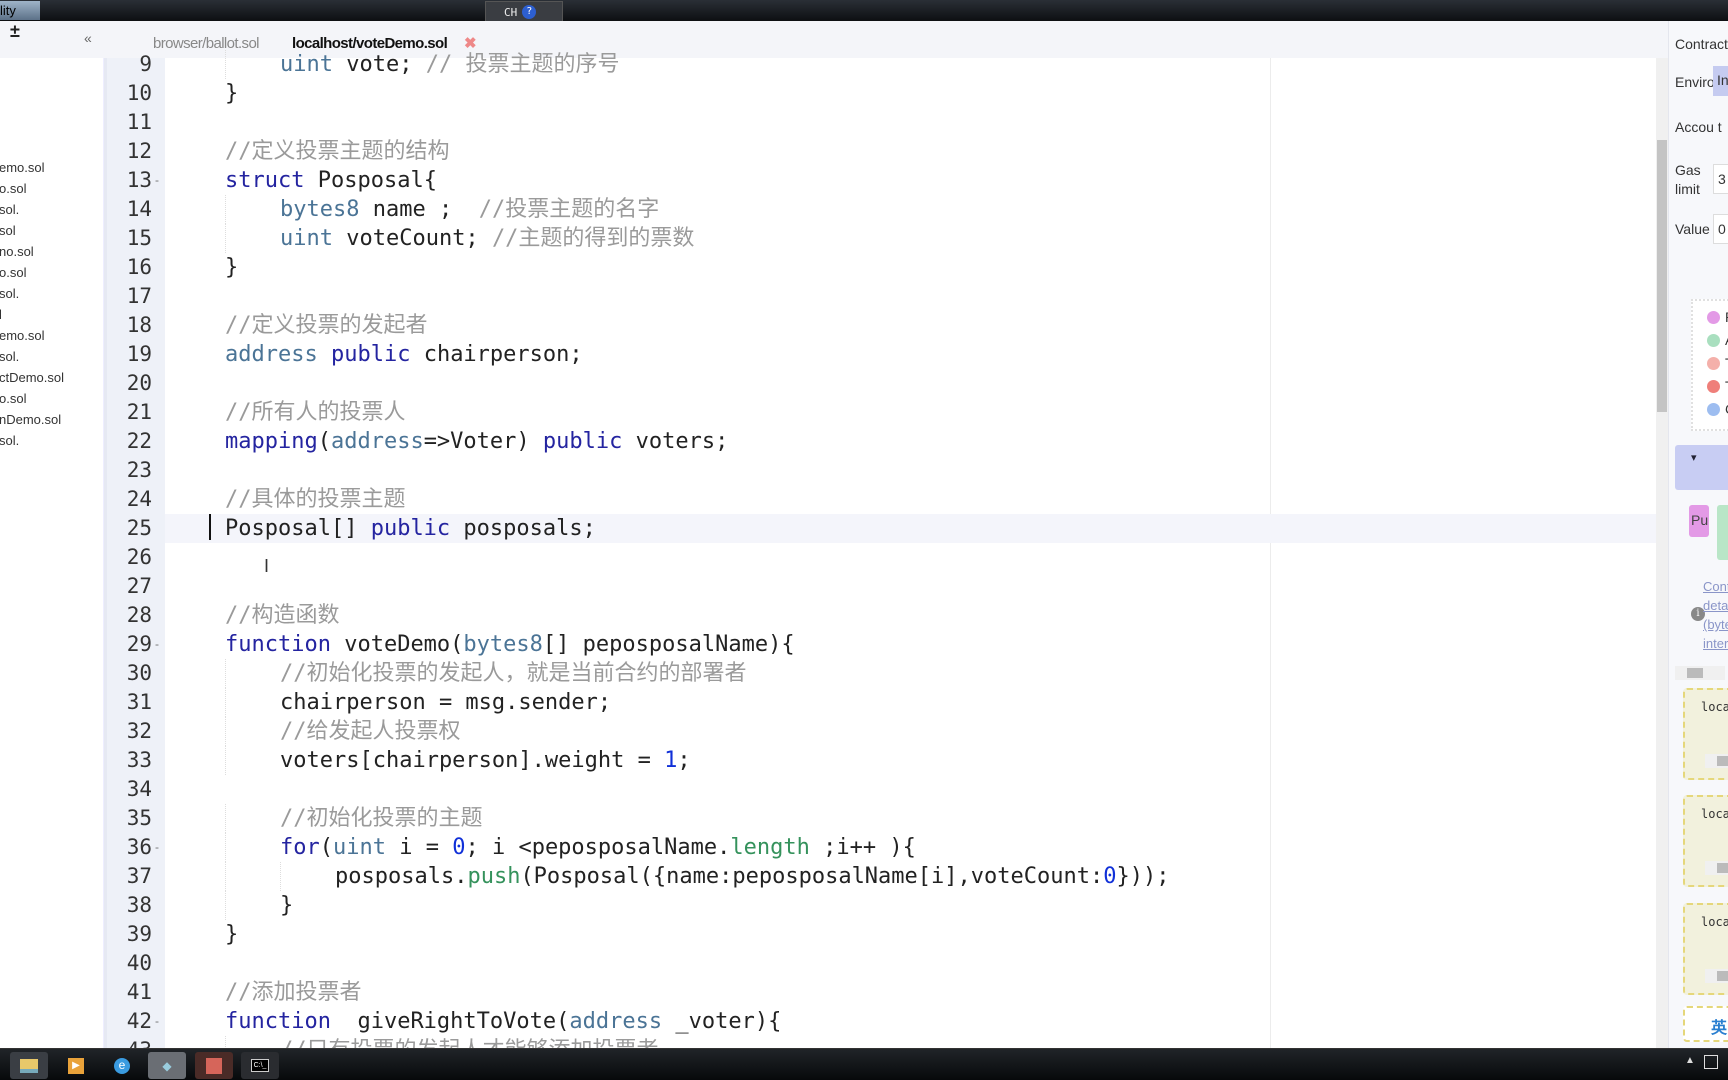  Describe the element at coordinates (910, 441) in the screenshot. I see `code-line: mapping(address=>Voter) public voters;` at that location.